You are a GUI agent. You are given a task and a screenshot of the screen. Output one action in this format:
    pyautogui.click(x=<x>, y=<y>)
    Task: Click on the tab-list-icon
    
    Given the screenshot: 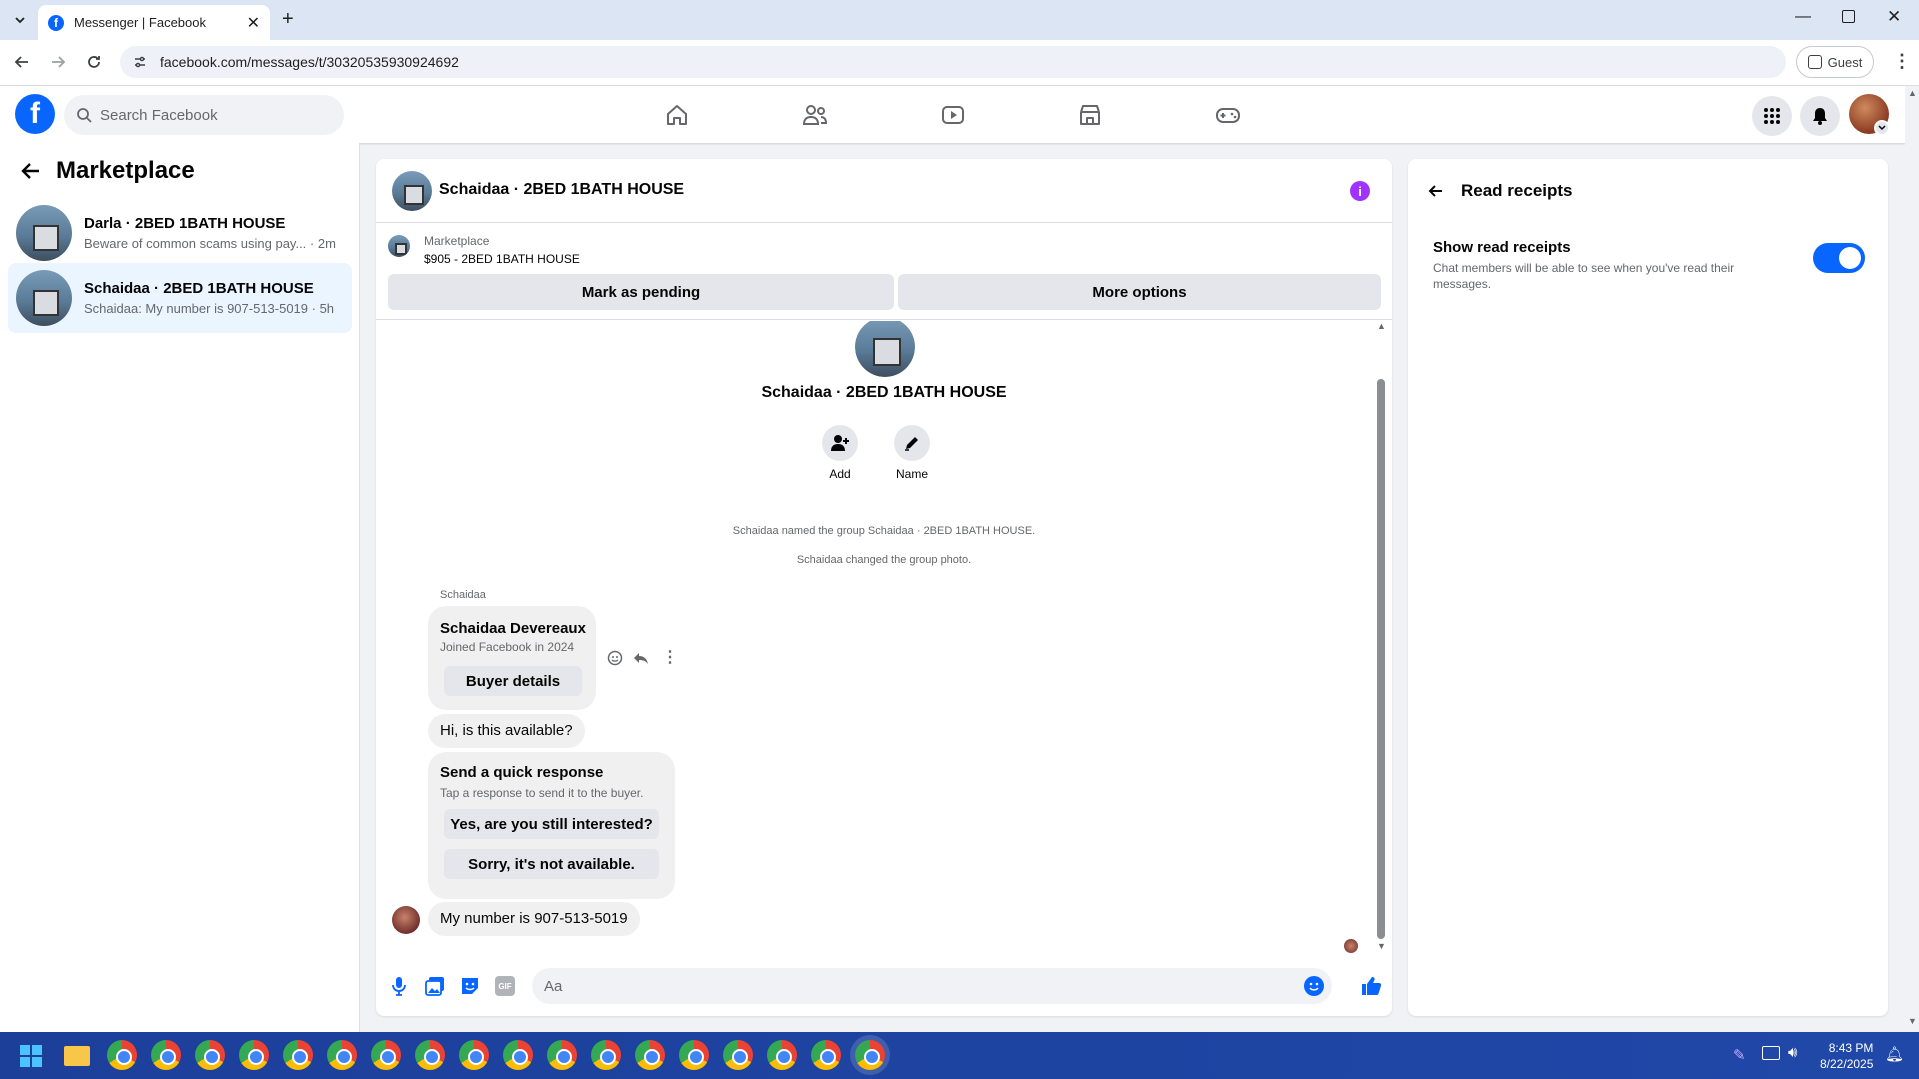 What is the action you would take?
    pyautogui.click(x=20, y=20)
    